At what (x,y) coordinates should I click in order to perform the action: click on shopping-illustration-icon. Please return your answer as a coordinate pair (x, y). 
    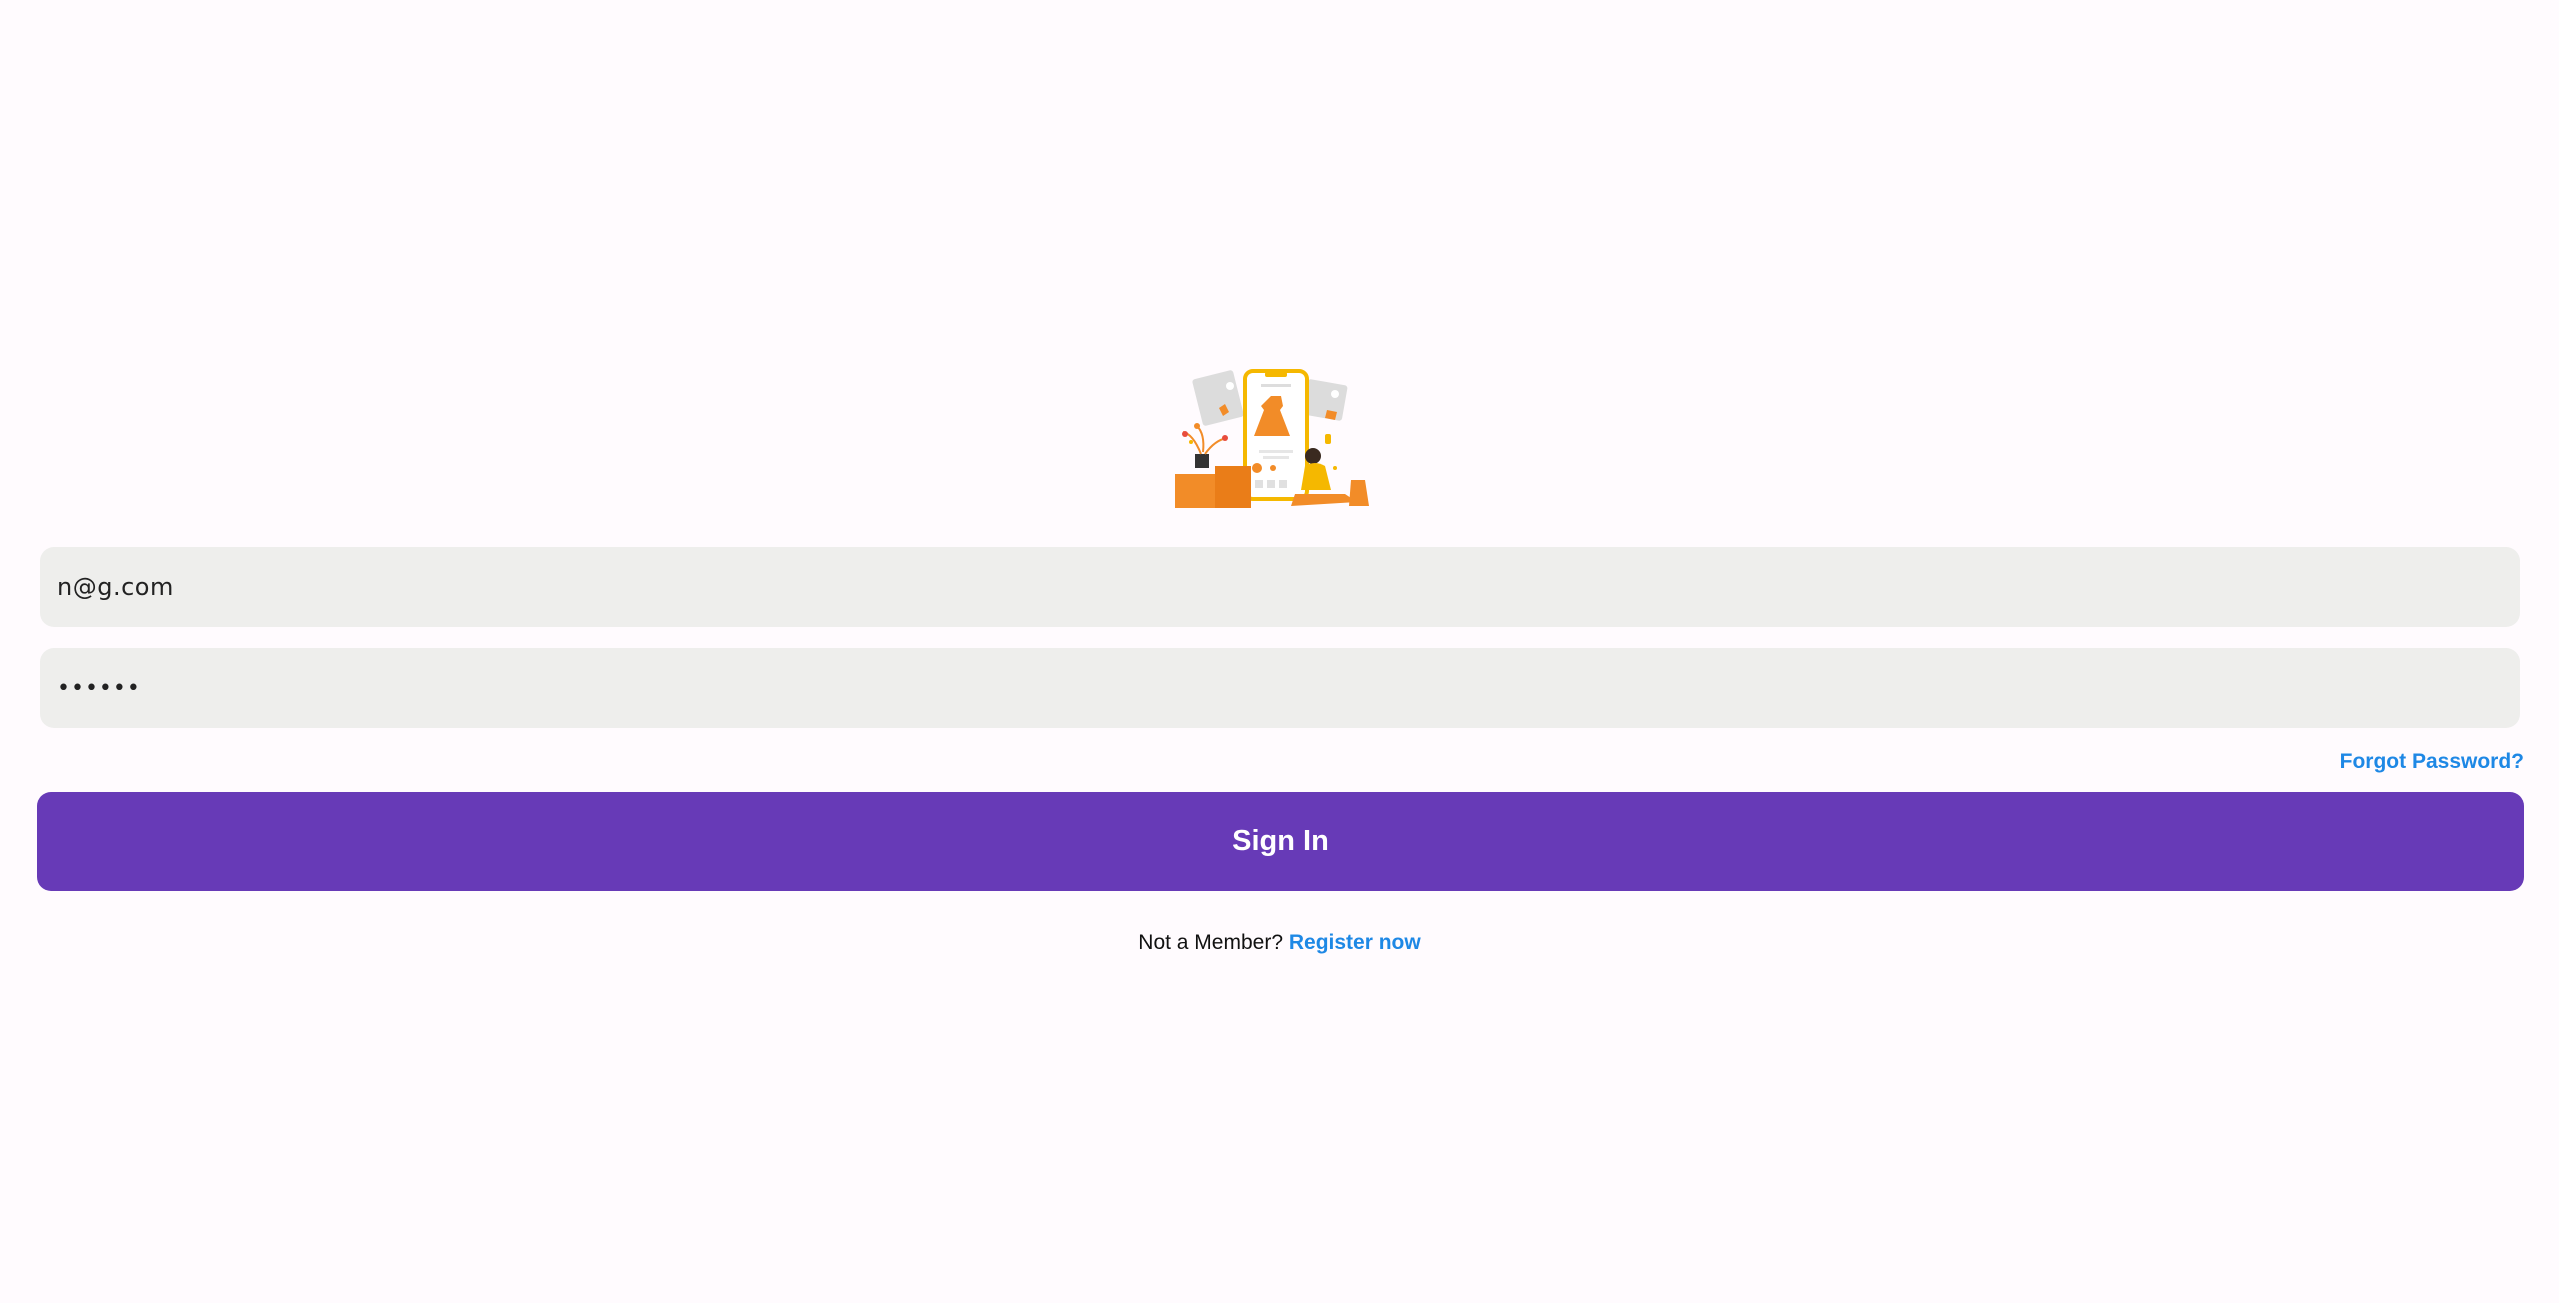
    Looking at the image, I should click on (1272, 438).